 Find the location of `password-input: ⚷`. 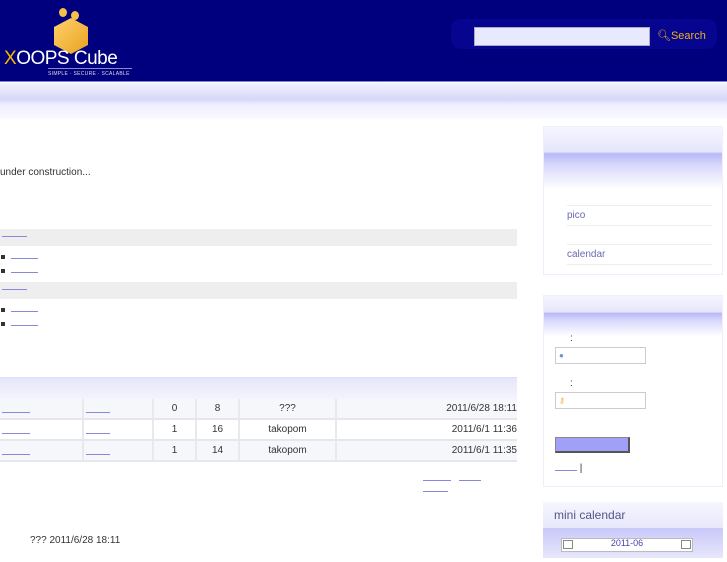

password-input: ⚷ is located at coordinates (600, 400).